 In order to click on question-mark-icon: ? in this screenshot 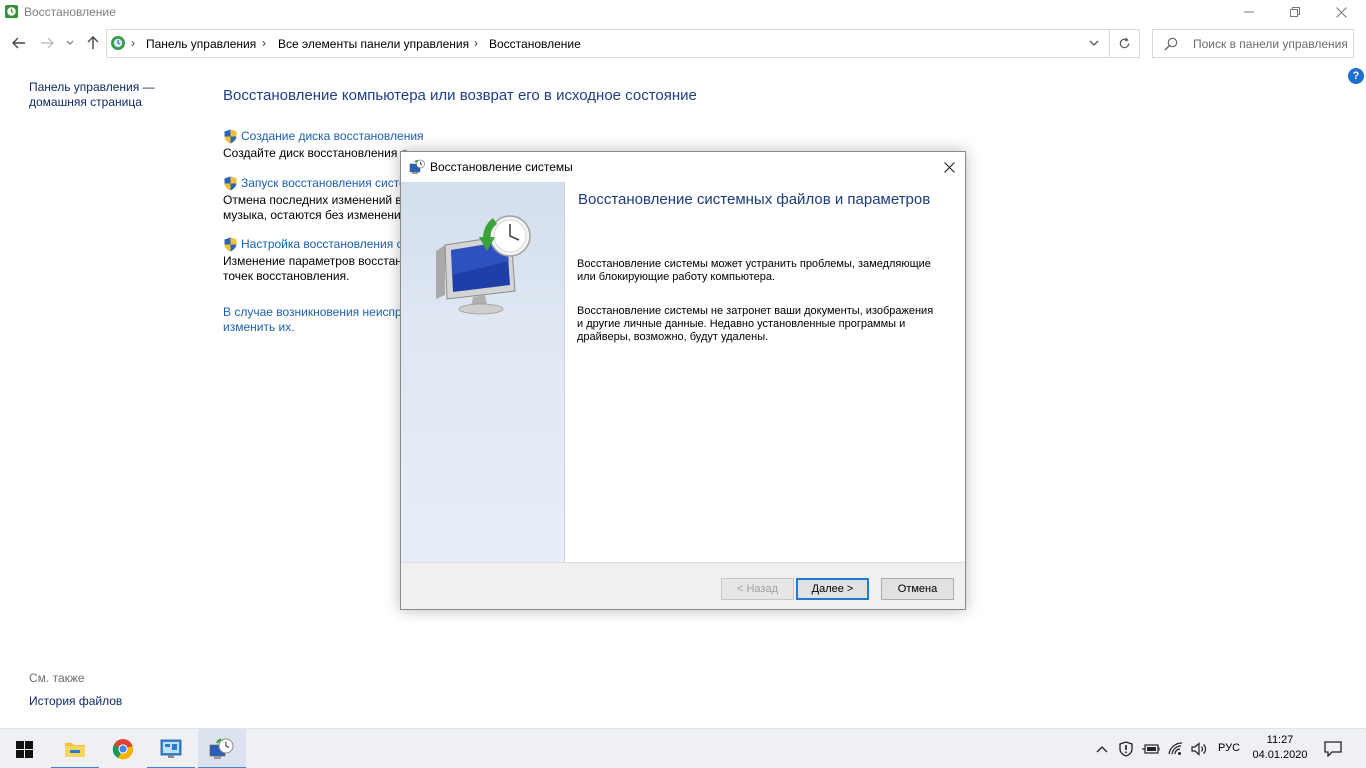, I will do `click(1356, 76)`.